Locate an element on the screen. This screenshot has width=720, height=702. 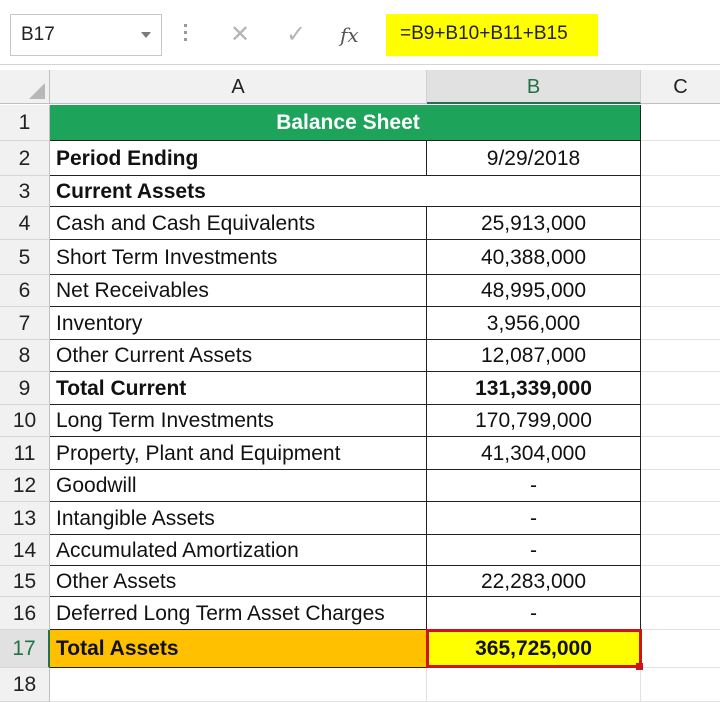
cell-a3: Current Assets is located at coordinates (345, 191).